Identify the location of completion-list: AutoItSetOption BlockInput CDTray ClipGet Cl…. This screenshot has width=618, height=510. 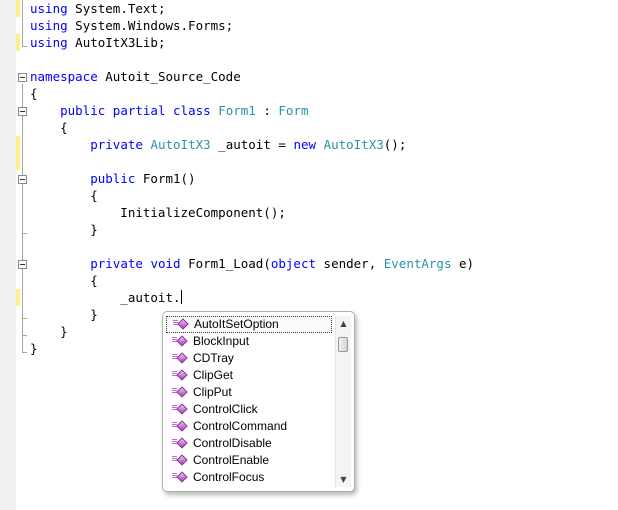
(249, 401).